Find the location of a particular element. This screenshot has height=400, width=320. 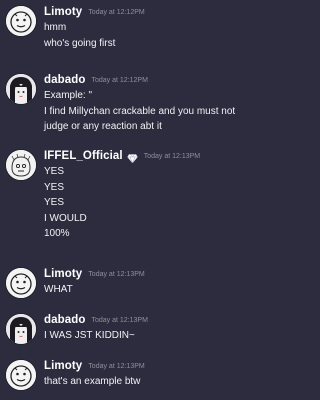

message-text: judge or any reaction abt it is located at coordinates (103, 126).